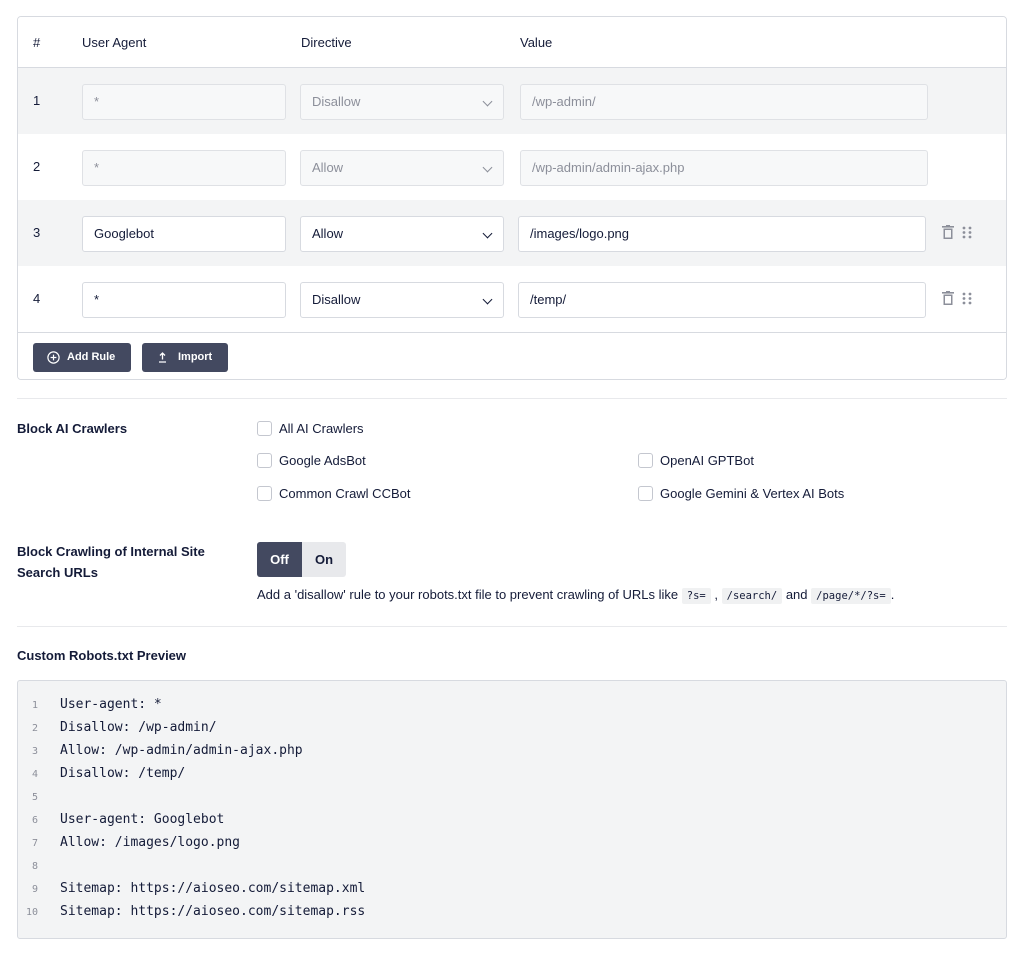 This screenshot has width=1024, height=955. I want to click on header-num: #, so click(37, 42).